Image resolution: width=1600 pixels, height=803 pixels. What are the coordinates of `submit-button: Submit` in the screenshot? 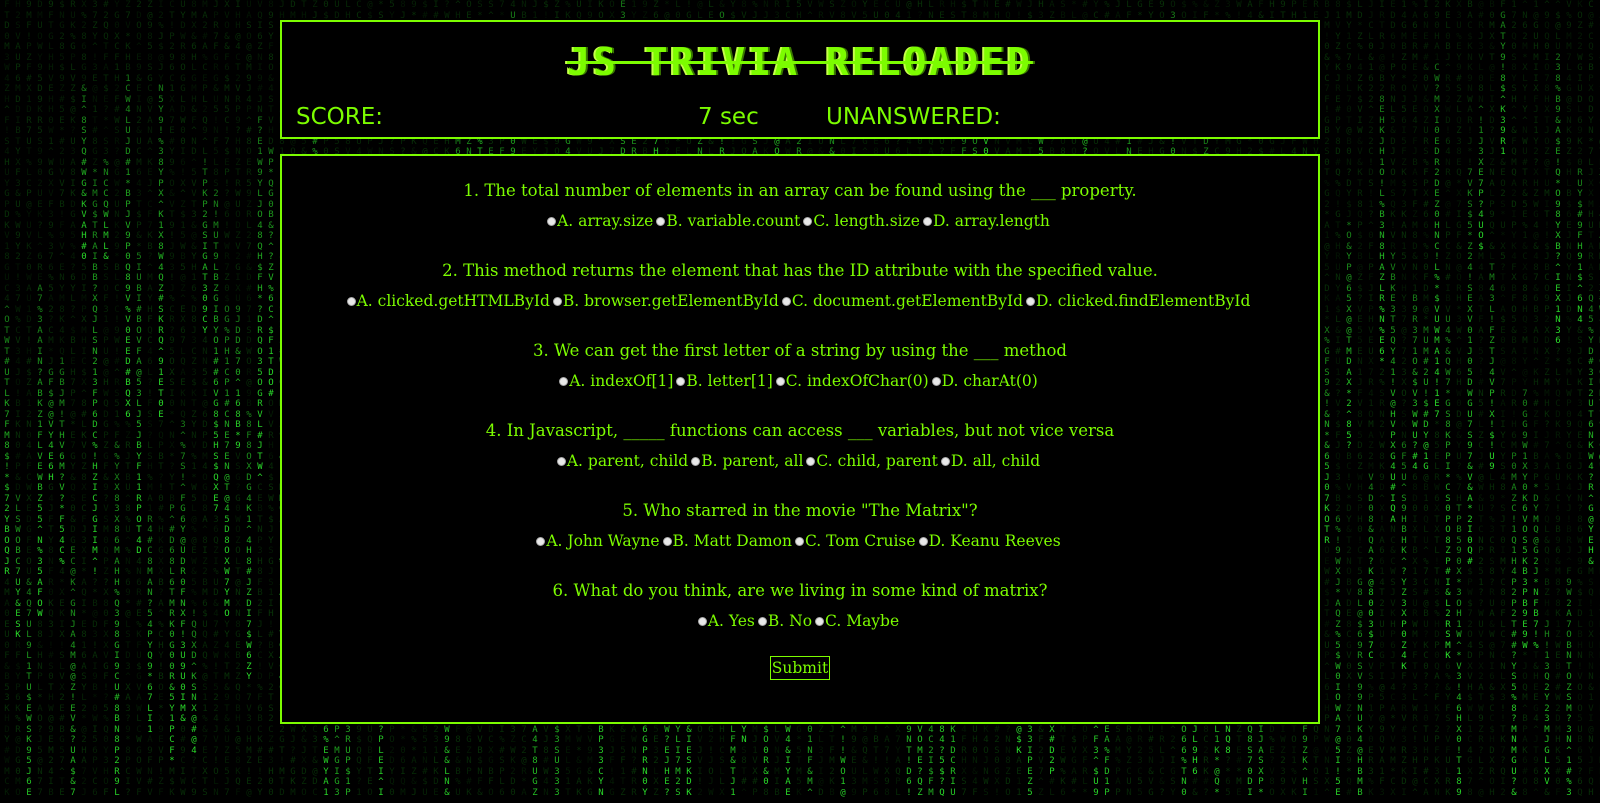 It's located at (800, 668).